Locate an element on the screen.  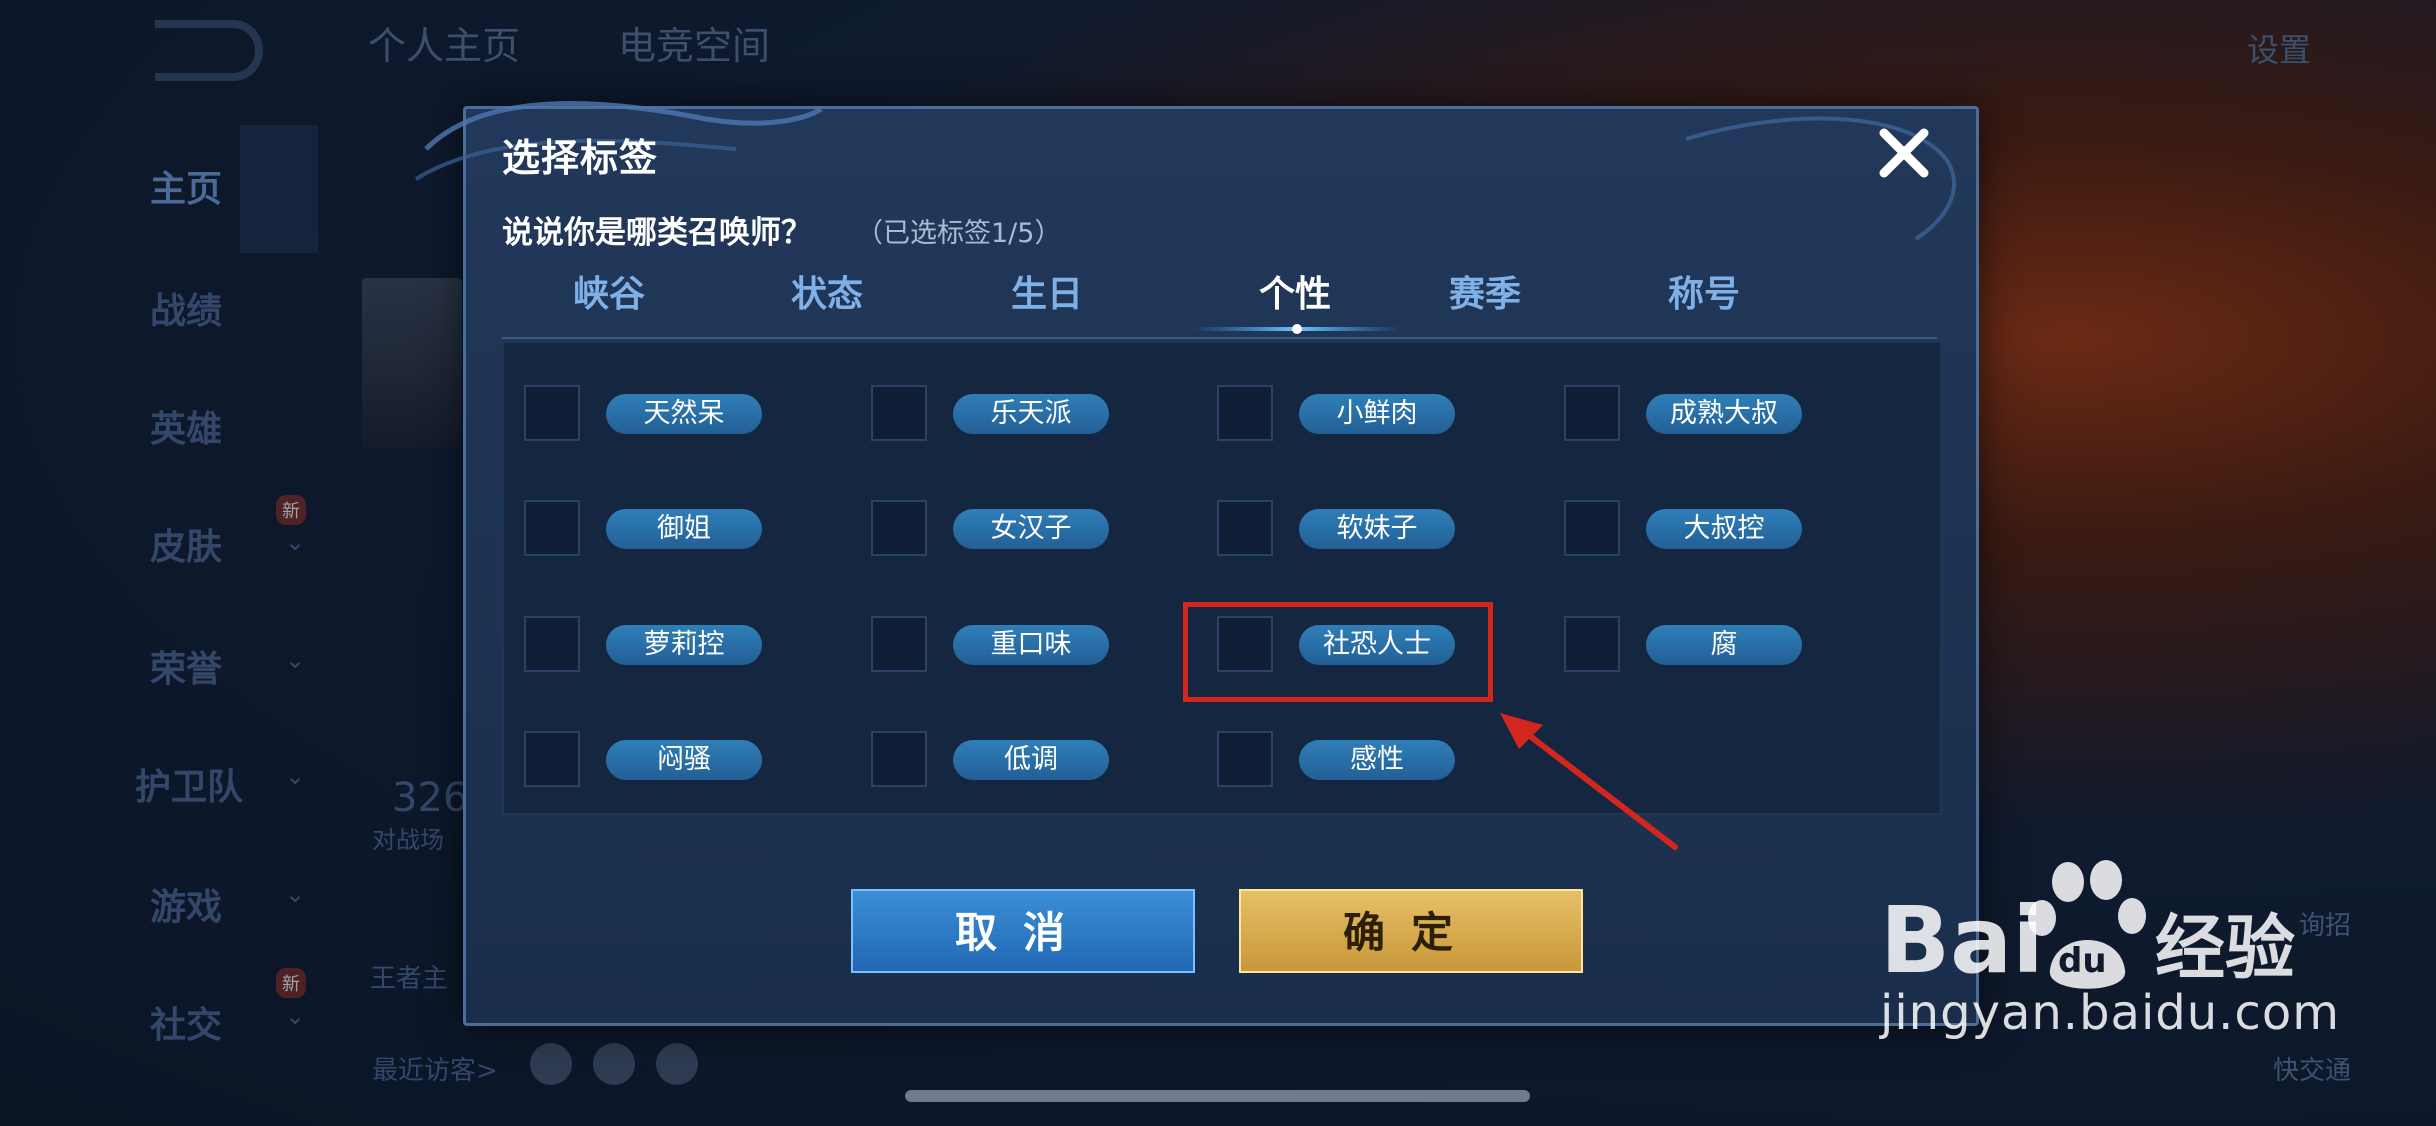
tag-label: 成熟大叔 is located at coordinates (1724, 414).